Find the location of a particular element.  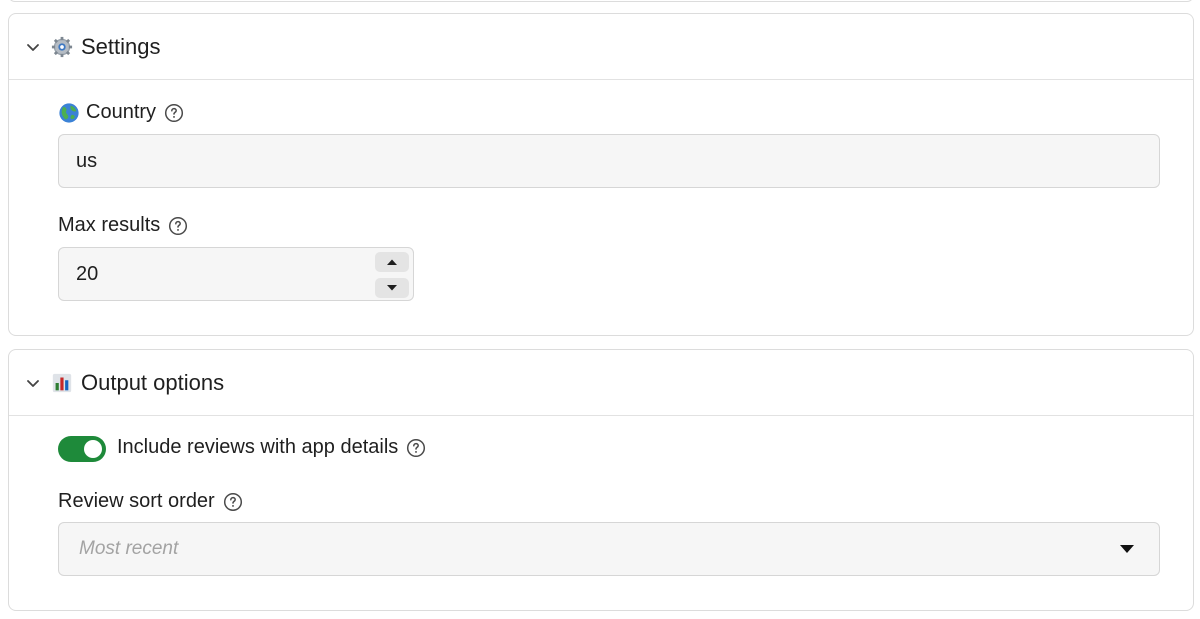

include-reviews-toggle is located at coordinates (82, 449).